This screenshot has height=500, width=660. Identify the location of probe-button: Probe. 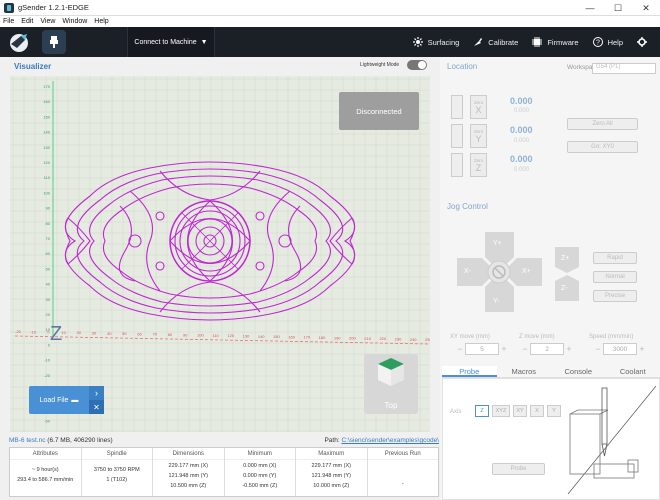
(518, 469).